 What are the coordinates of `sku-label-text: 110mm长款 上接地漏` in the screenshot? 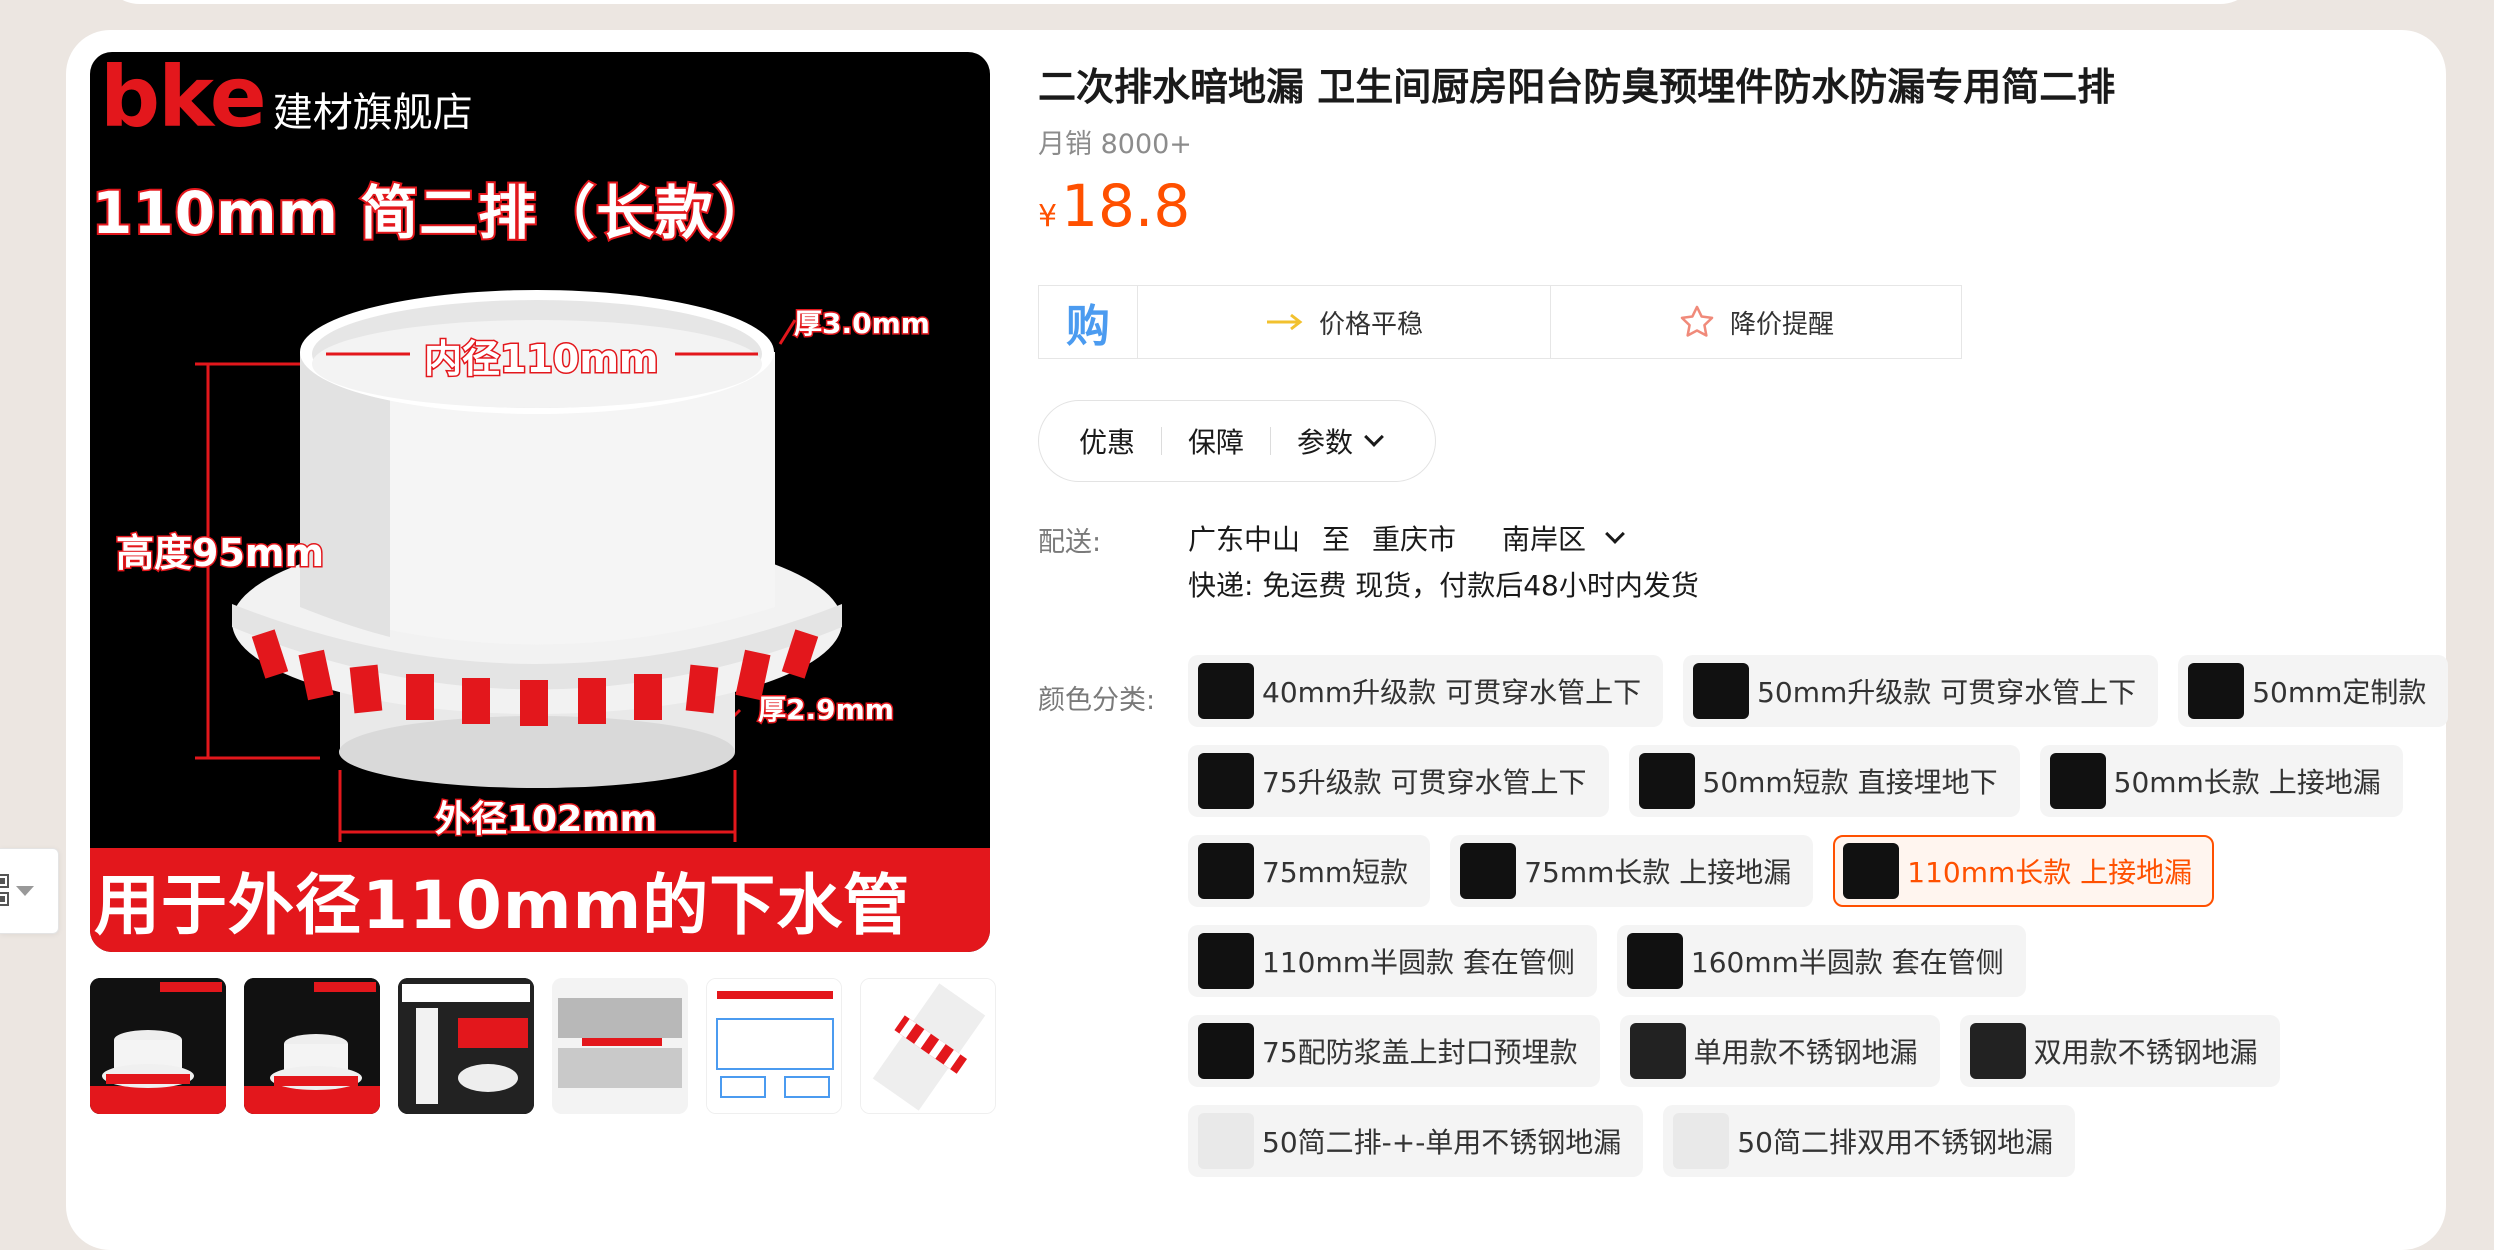 It's located at (2050, 872).